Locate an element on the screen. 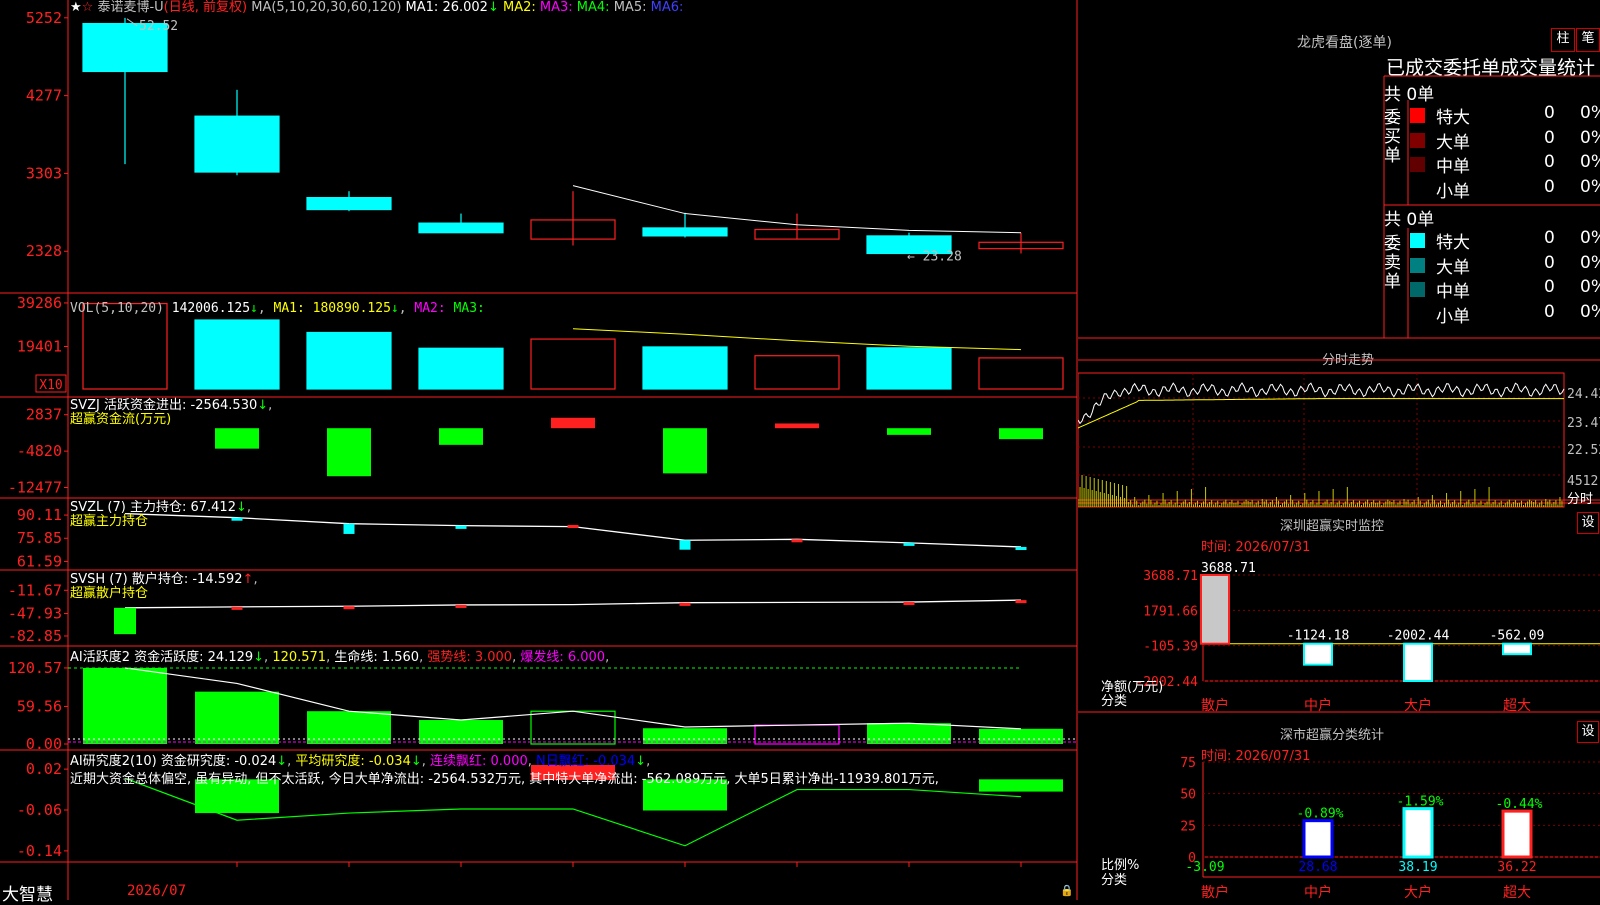 The height and width of the screenshot is (905, 1600). brand-label: 大智慧 is located at coordinates (27, 892).